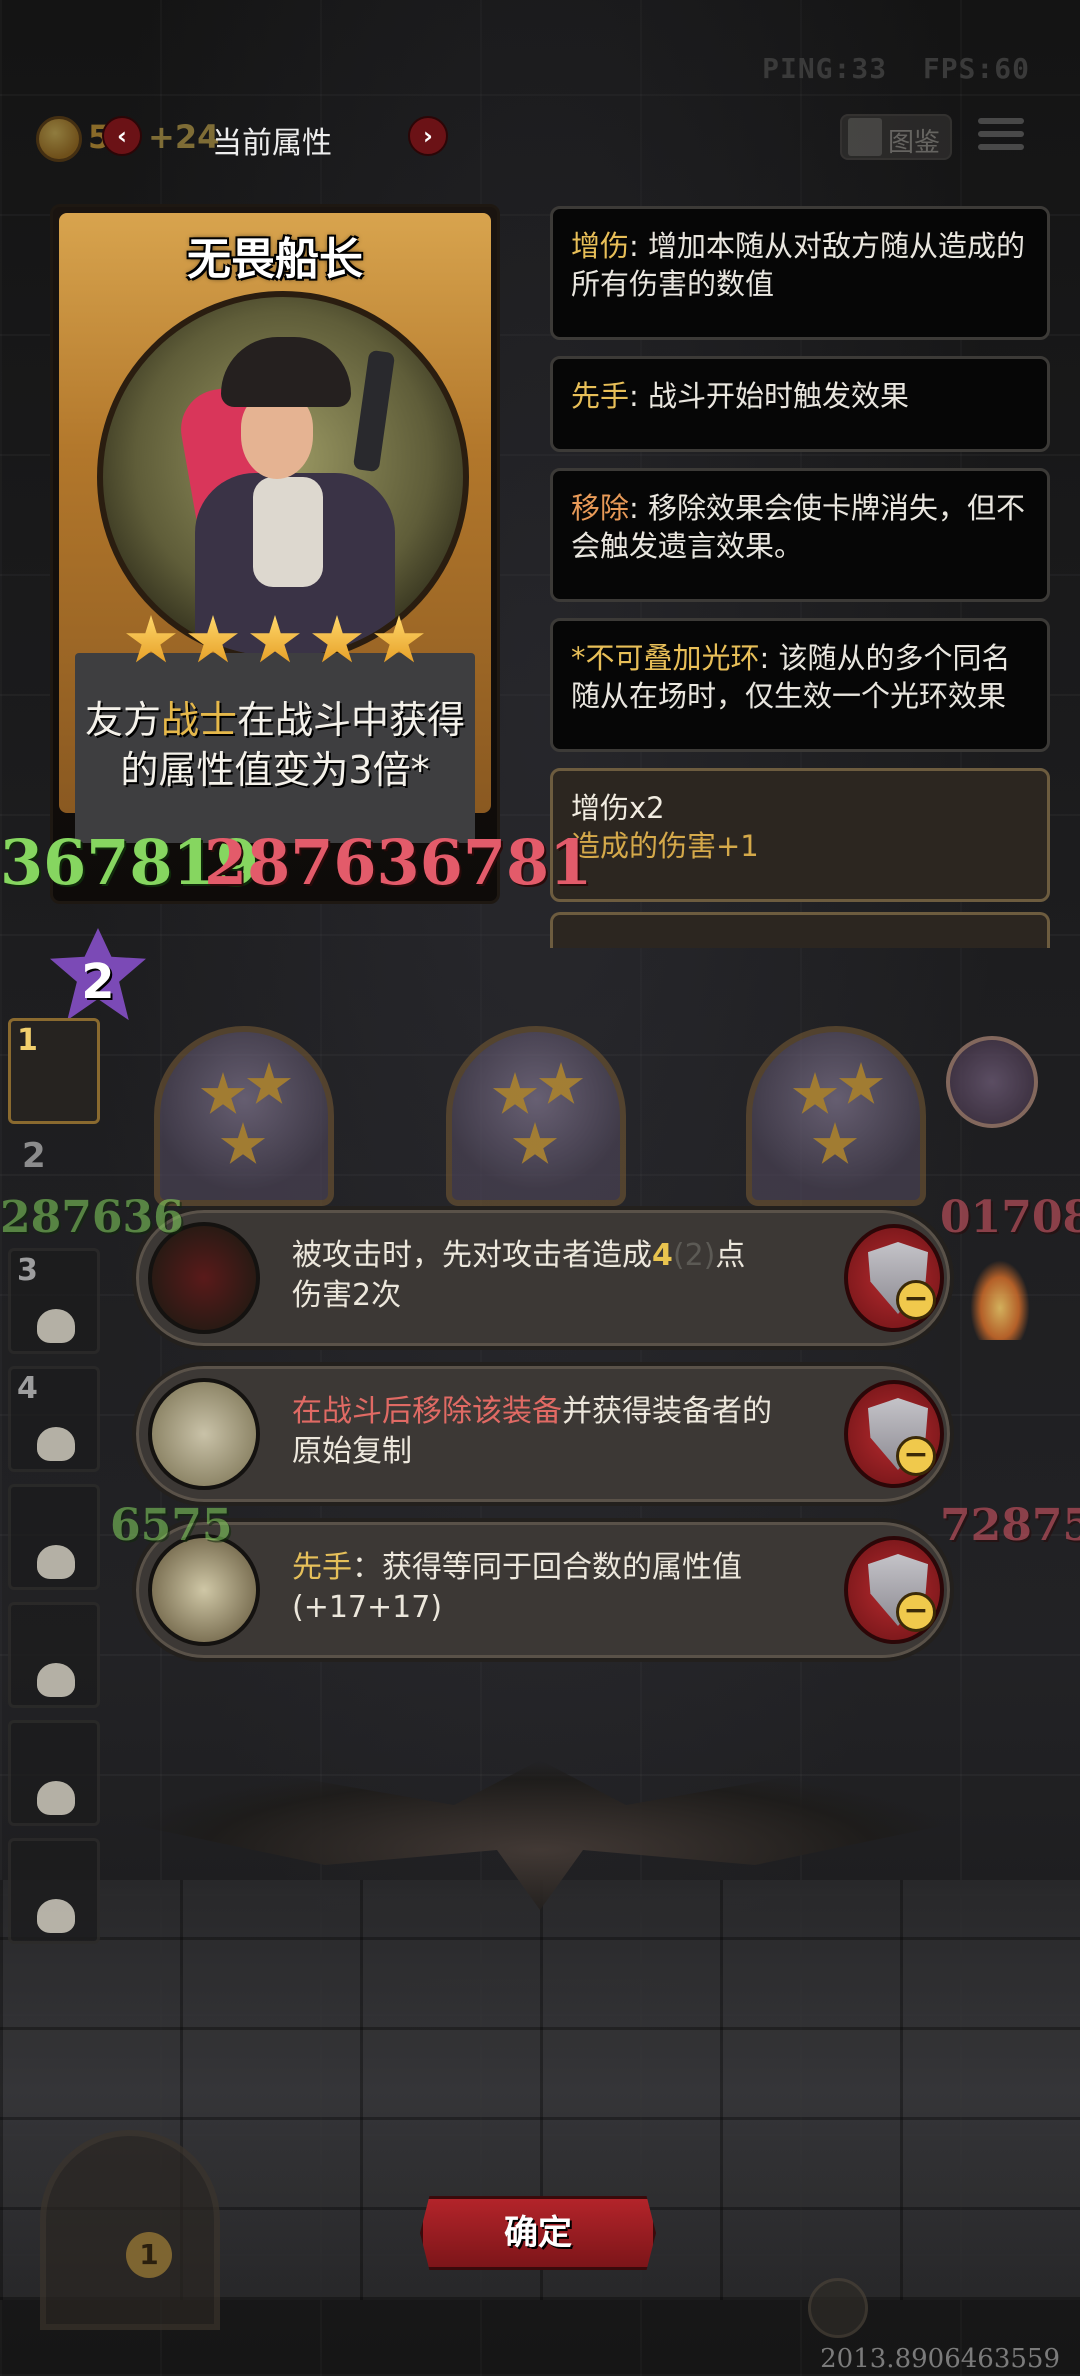  I want to click on equip-base-value: (2), so click(694, 1255).